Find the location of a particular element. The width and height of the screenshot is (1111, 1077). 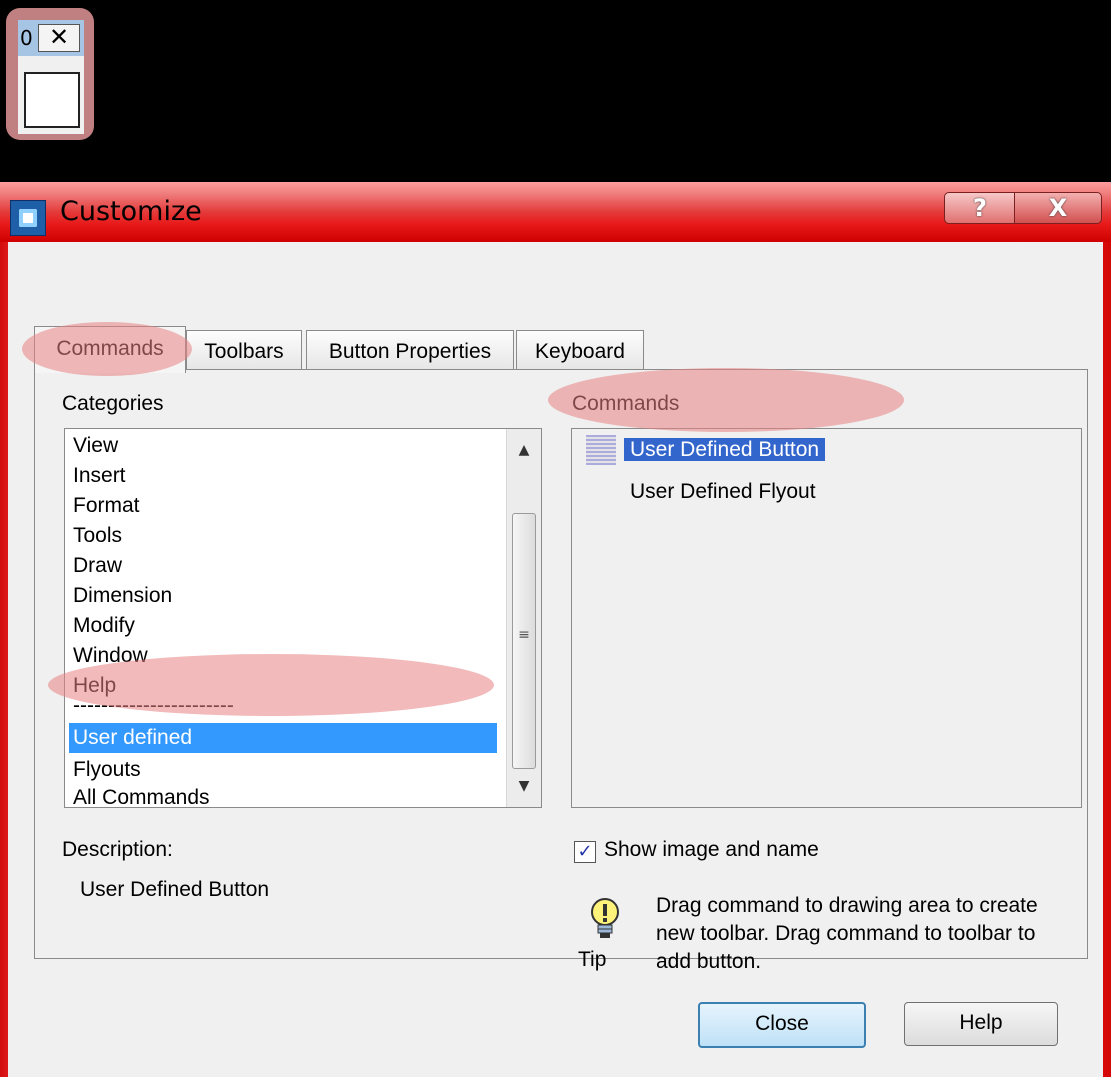

category-item-modify: Modify is located at coordinates (283, 626).